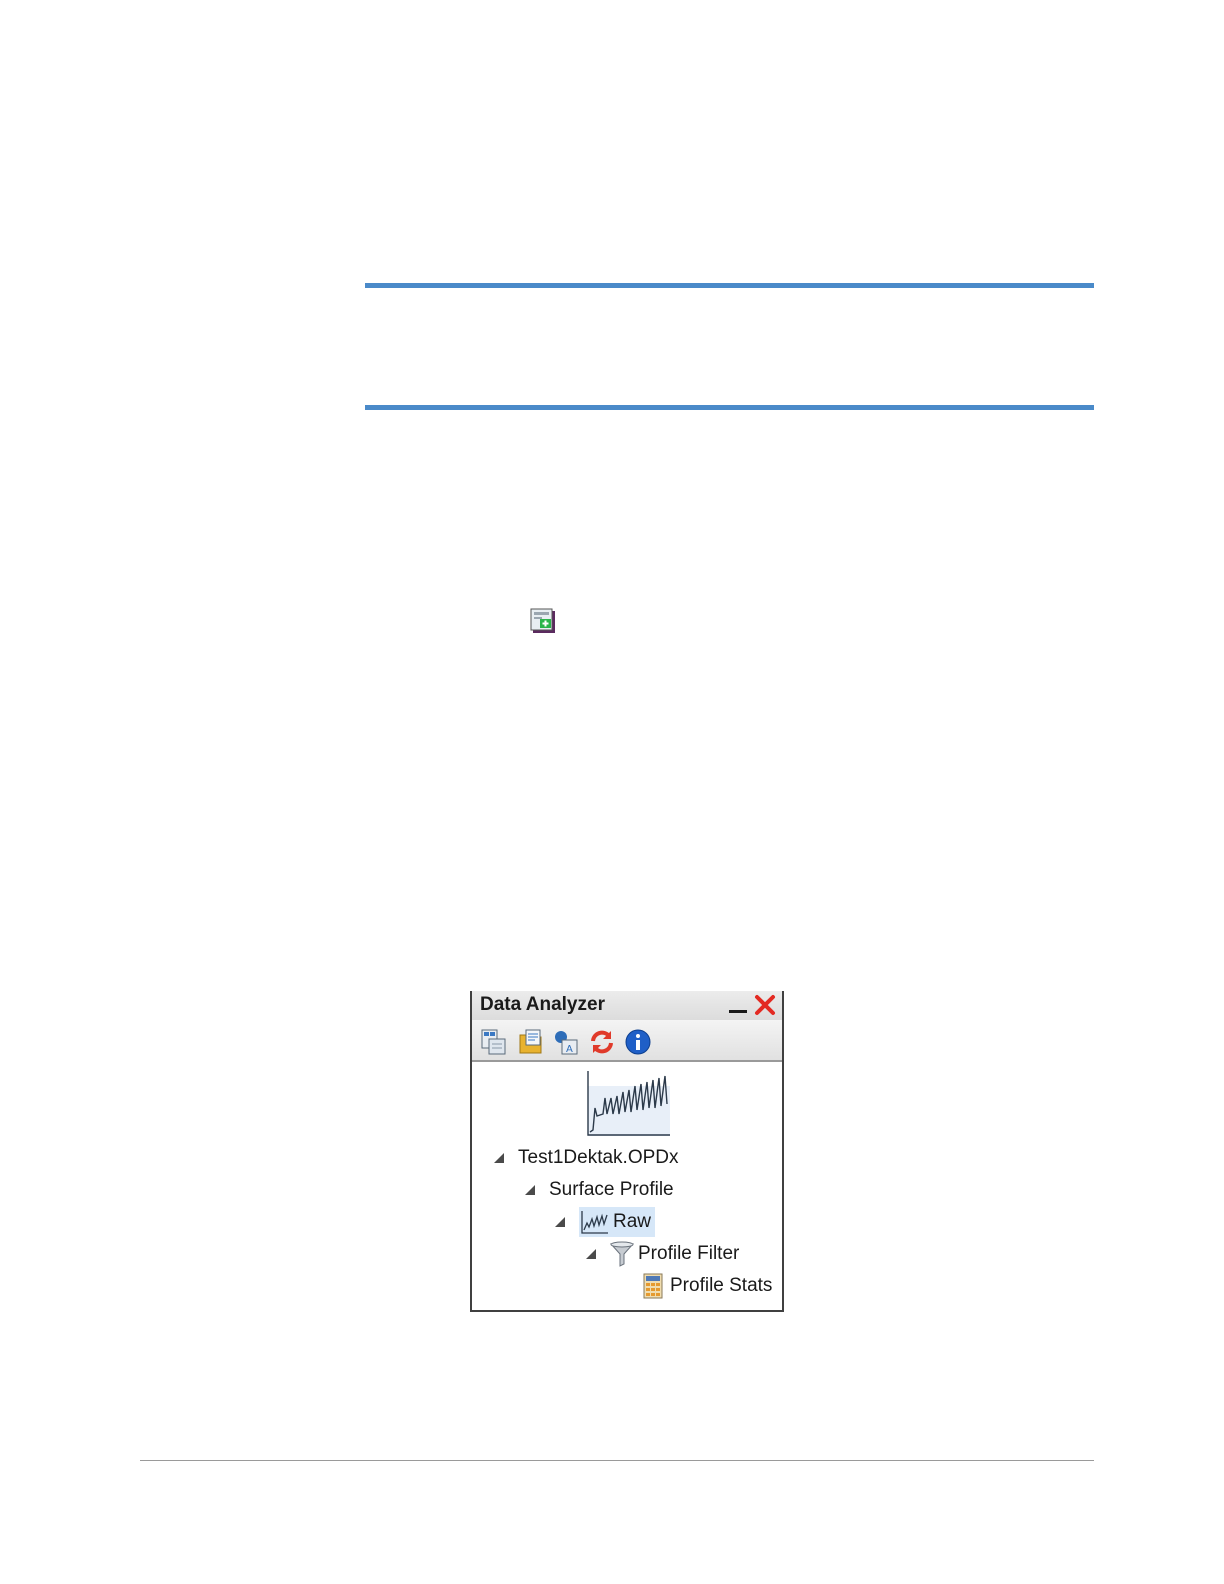 The height and width of the screenshot is (1584, 1224). I want to click on filter-icon, so click(622, 1254).